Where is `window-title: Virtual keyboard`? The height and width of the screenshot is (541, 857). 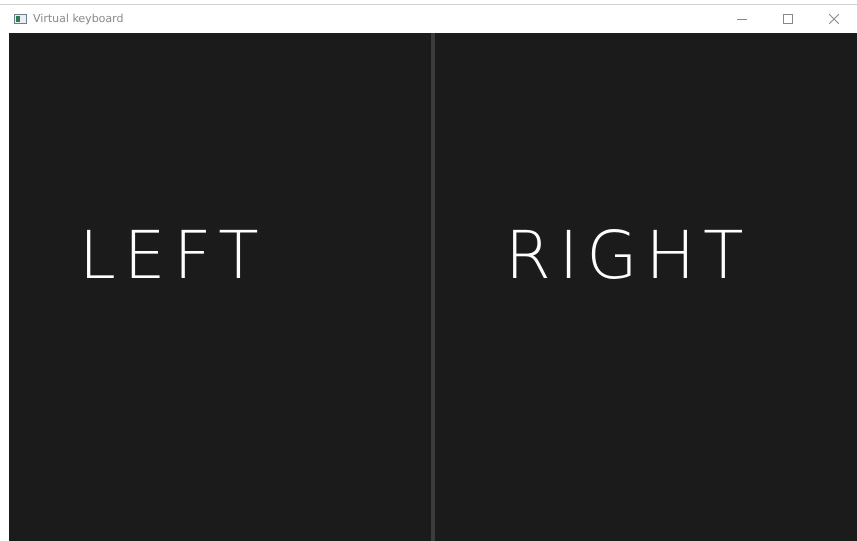 window-title: Virtual keyboard is located at coordinates (78, 18).